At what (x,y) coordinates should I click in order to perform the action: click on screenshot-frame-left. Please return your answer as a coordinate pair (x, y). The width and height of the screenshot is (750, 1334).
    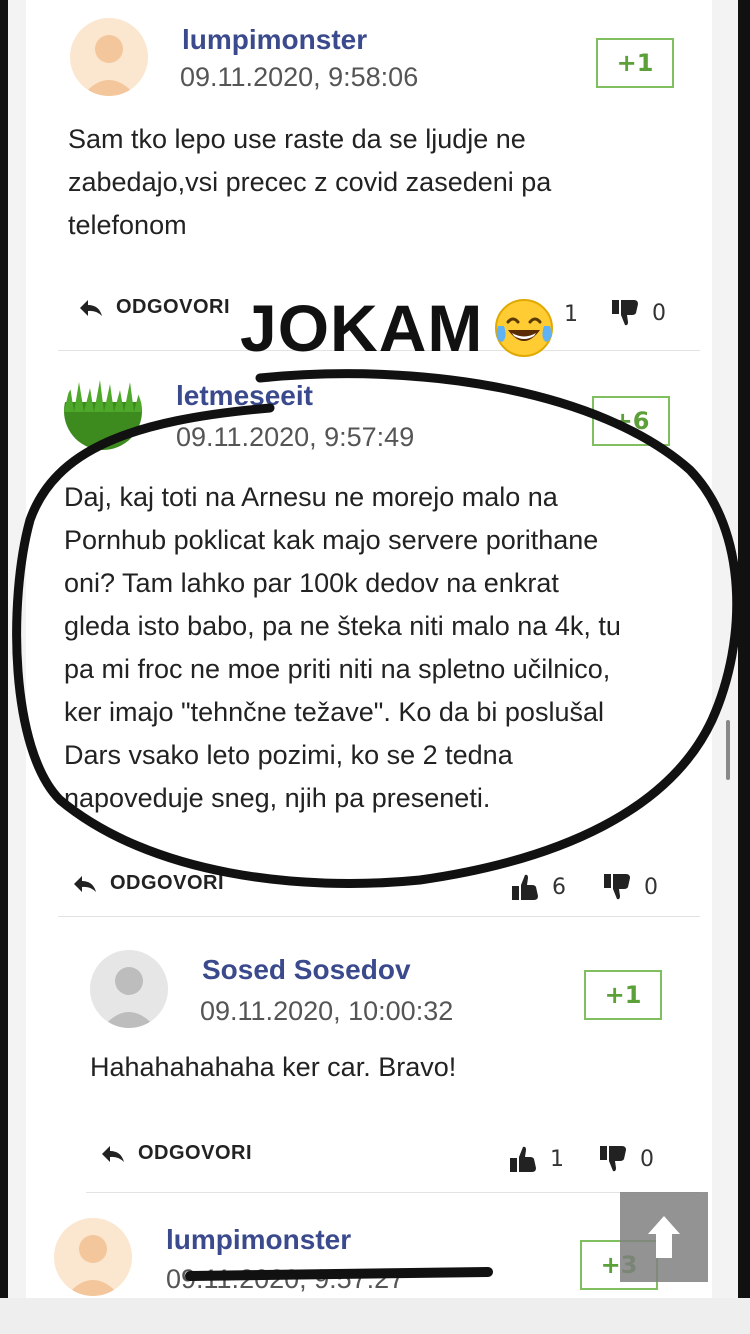
    Looking at the image, I should click on (4, 655).